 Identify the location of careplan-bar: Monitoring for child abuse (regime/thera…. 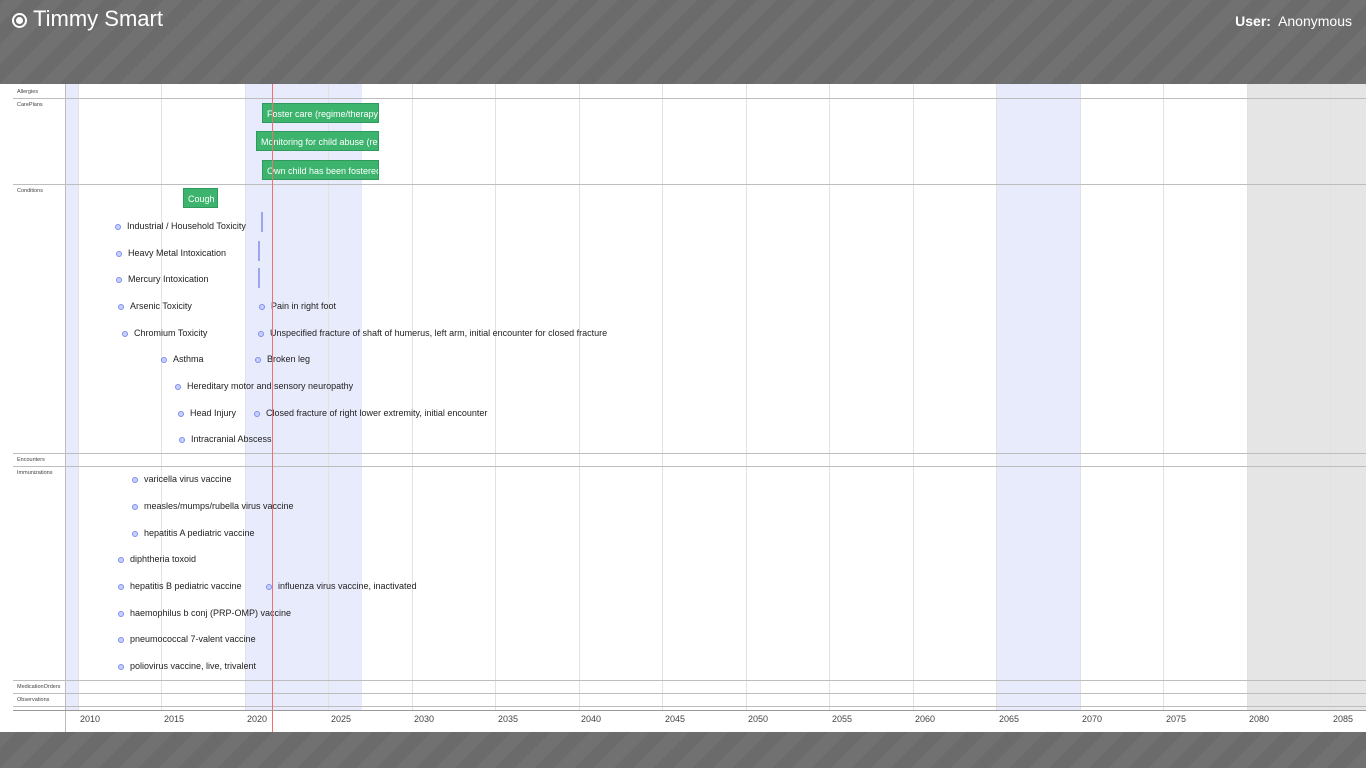
(317, 141).